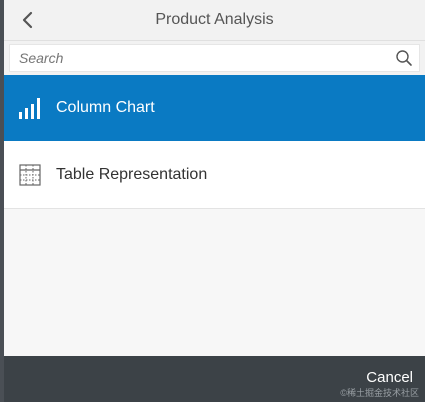 Image resolution: width=425 pixels, height=402 pixels. I want to click on cancel-button: Cancel, so click(389, 377).